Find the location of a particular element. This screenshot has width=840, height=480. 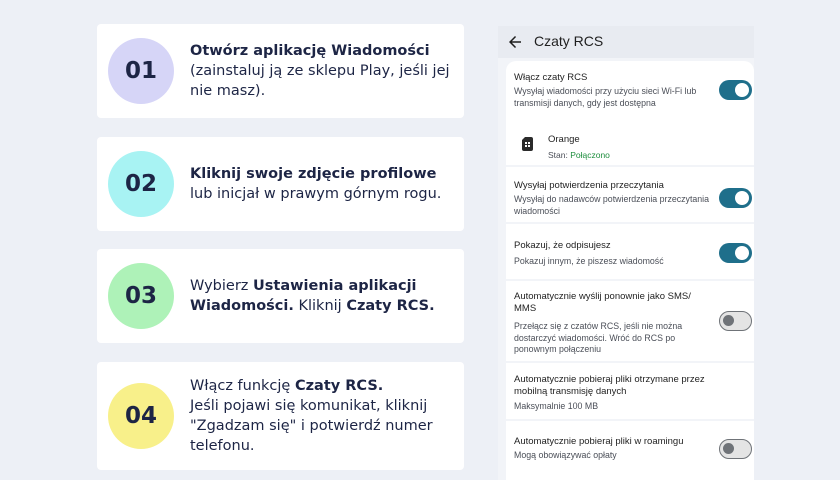

roaming-download-toggle is located at coordinates (735, 449).